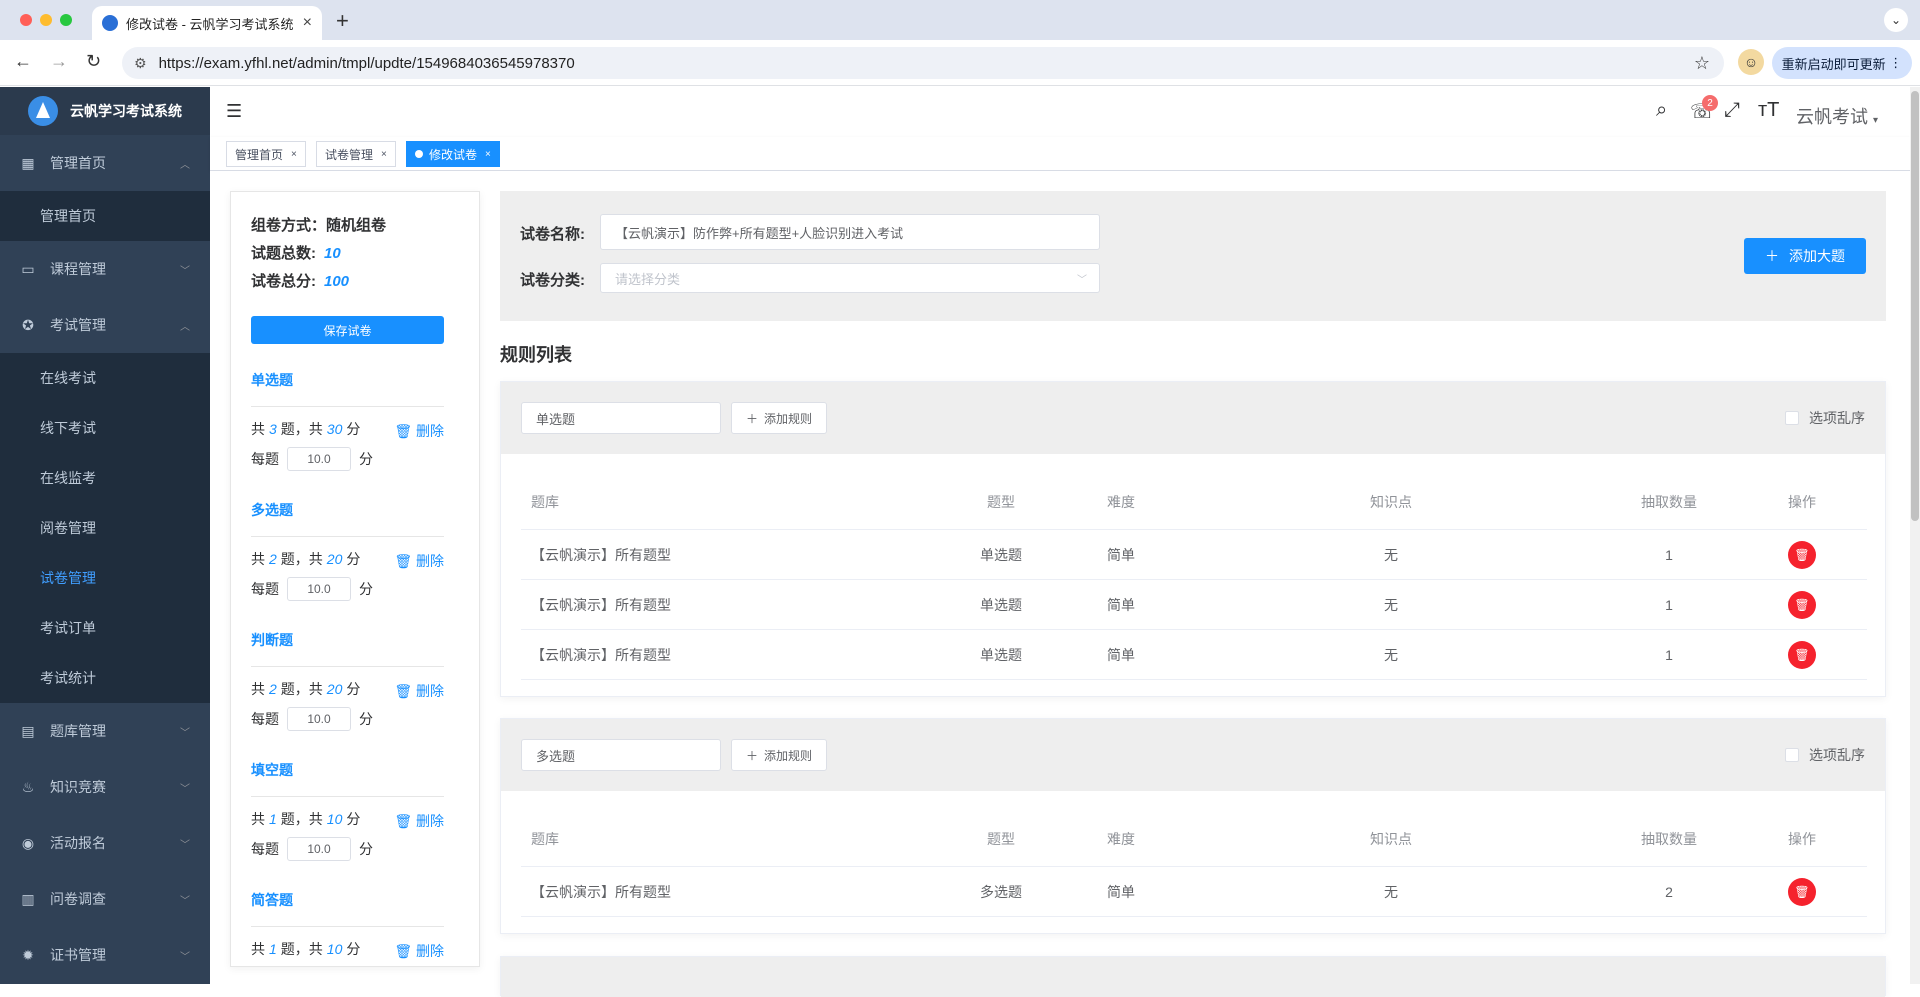 Image resolution: width=1920 pixels, height=997 pixels. I want to click on sidebar-subitem-grading: 阅卷管理, so click(105, 528).